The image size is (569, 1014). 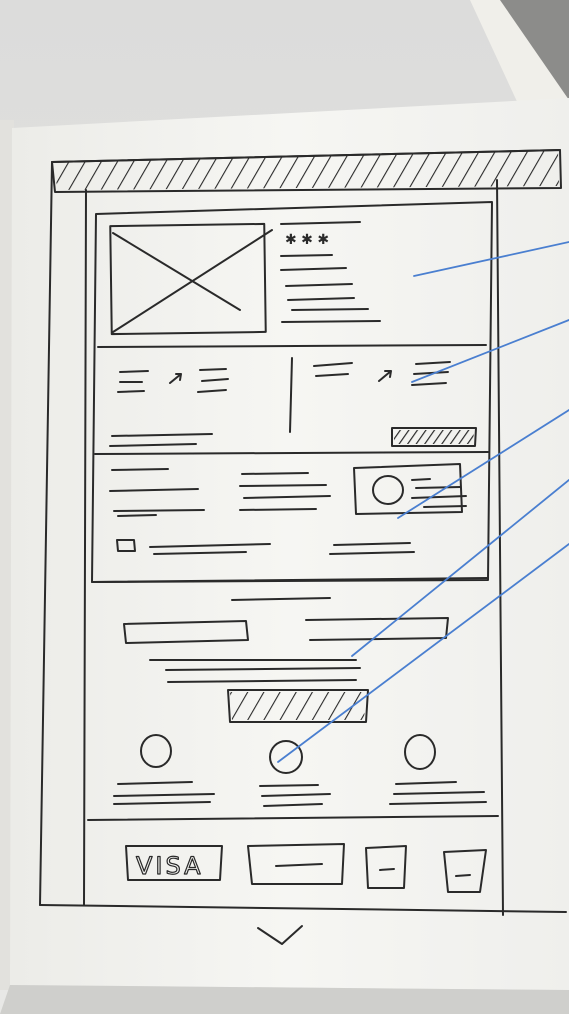 What do you see at coordinates (284, 999) in the screenshot?
I see `page-bottom-shadow` at bounding box center [284, 999].